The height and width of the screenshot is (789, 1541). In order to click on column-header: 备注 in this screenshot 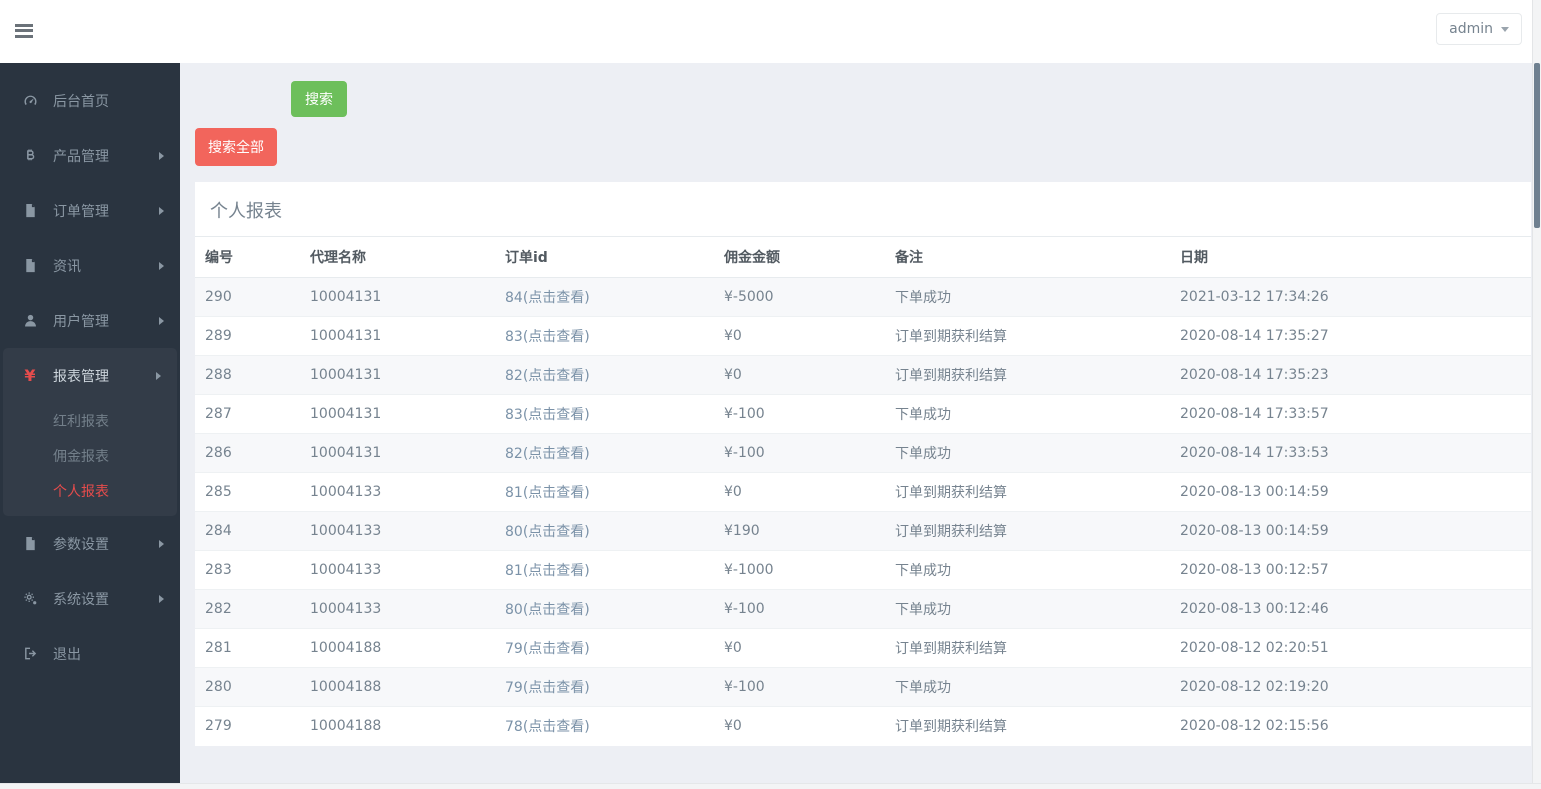, I will do `click(1027, 257)`.